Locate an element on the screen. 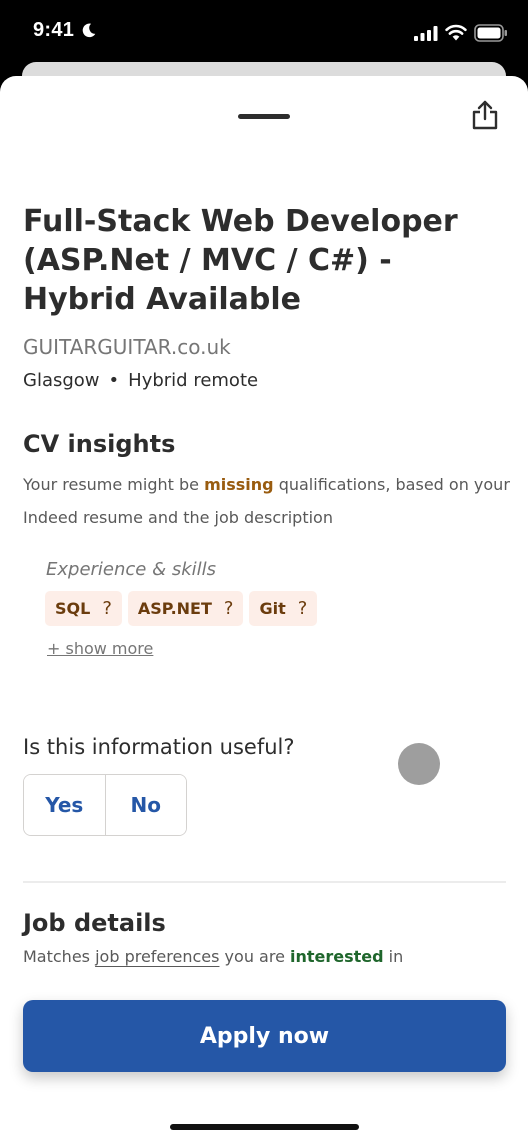  skills-label: Experience & skills is located at coordinates (131, 569).